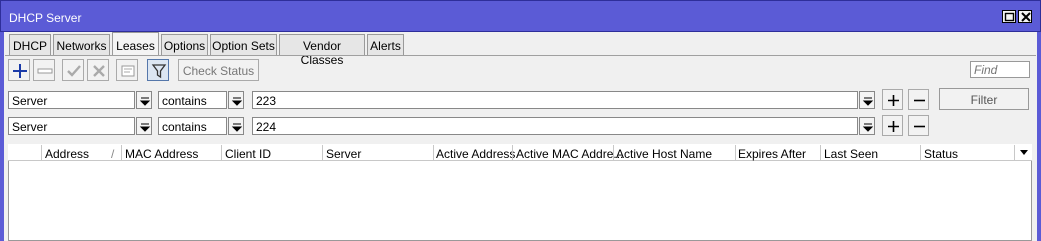 The image size is (1041, 241). I want to click on check-icon, so click(74, 71).